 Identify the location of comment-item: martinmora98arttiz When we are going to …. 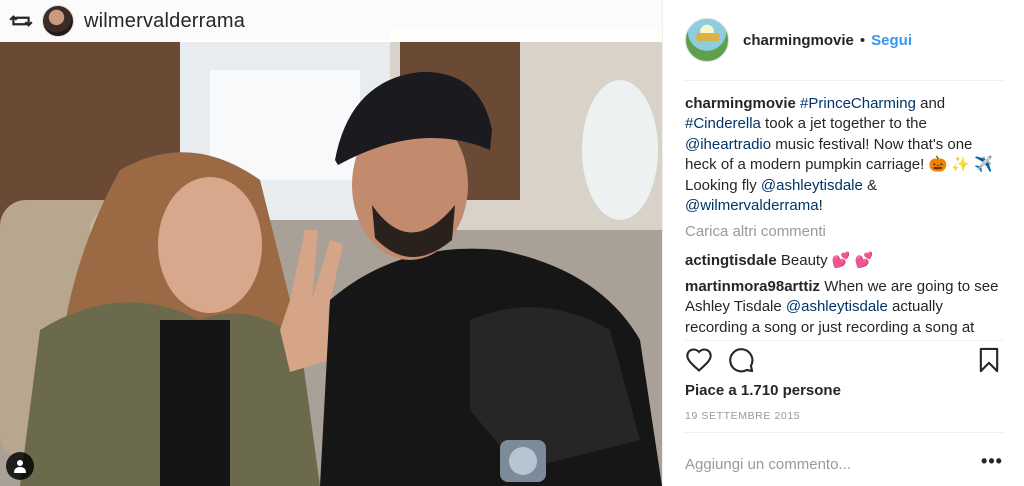
(843, 307).